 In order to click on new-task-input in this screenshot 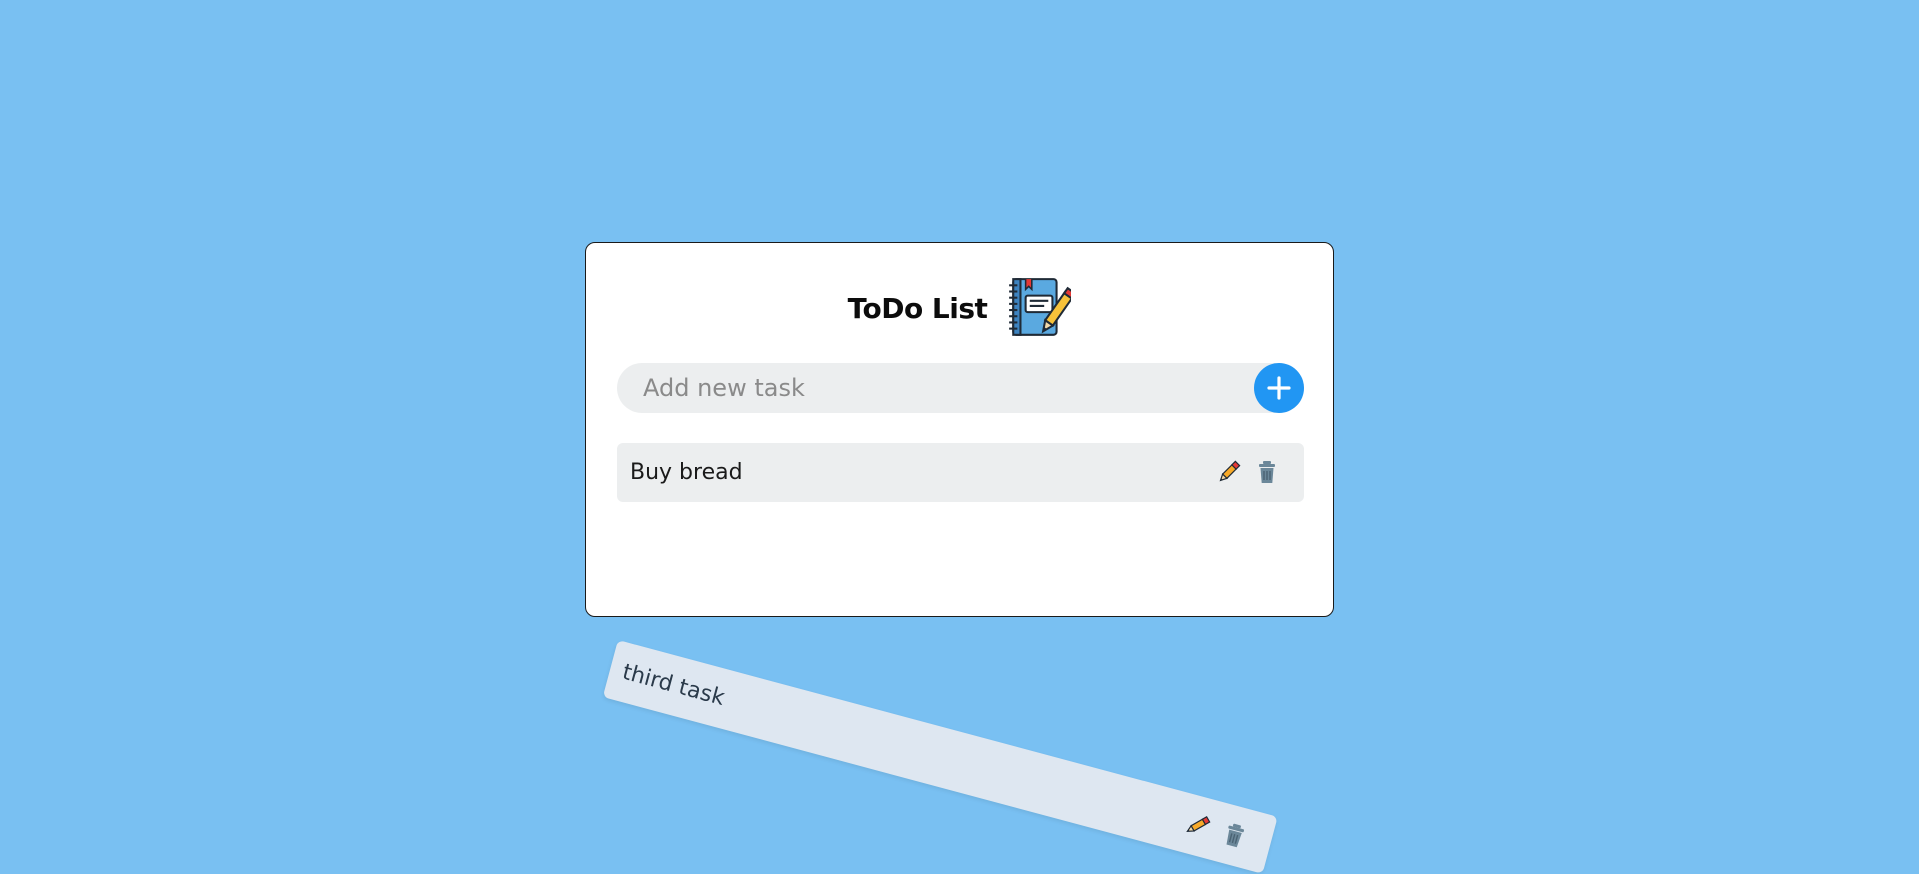, I will do `click(927, 388)`.